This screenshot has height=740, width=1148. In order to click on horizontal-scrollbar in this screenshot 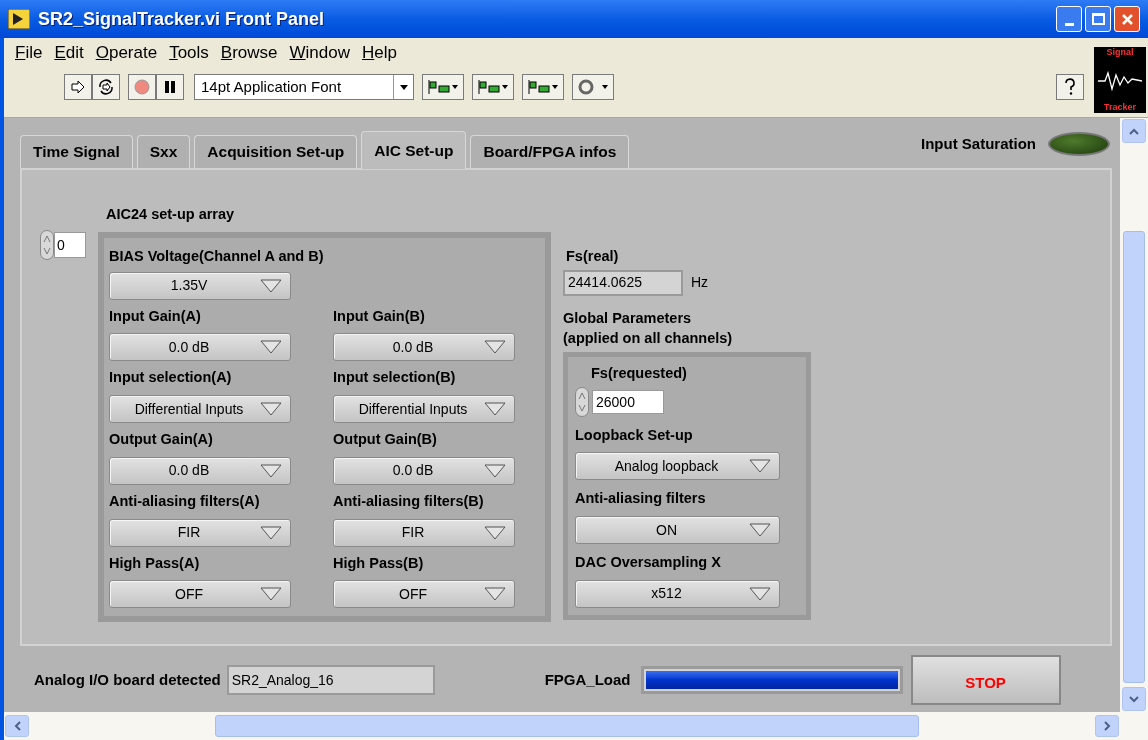, I will do `click(576, 726)`.